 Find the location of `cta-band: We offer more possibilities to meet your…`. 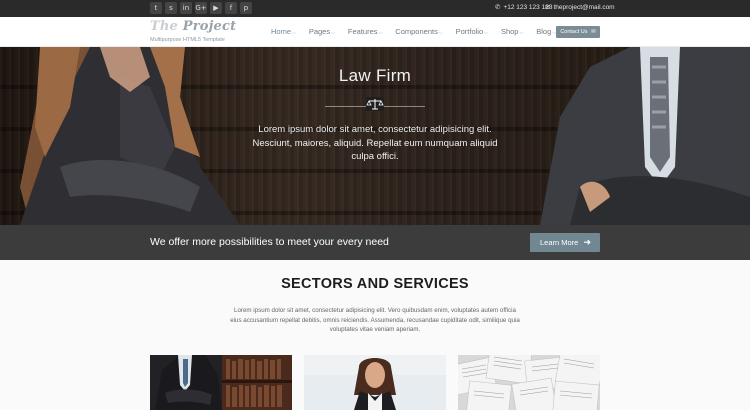

cta-band: We offer more possibilities to meet your… is located at coordinates (375, 242).